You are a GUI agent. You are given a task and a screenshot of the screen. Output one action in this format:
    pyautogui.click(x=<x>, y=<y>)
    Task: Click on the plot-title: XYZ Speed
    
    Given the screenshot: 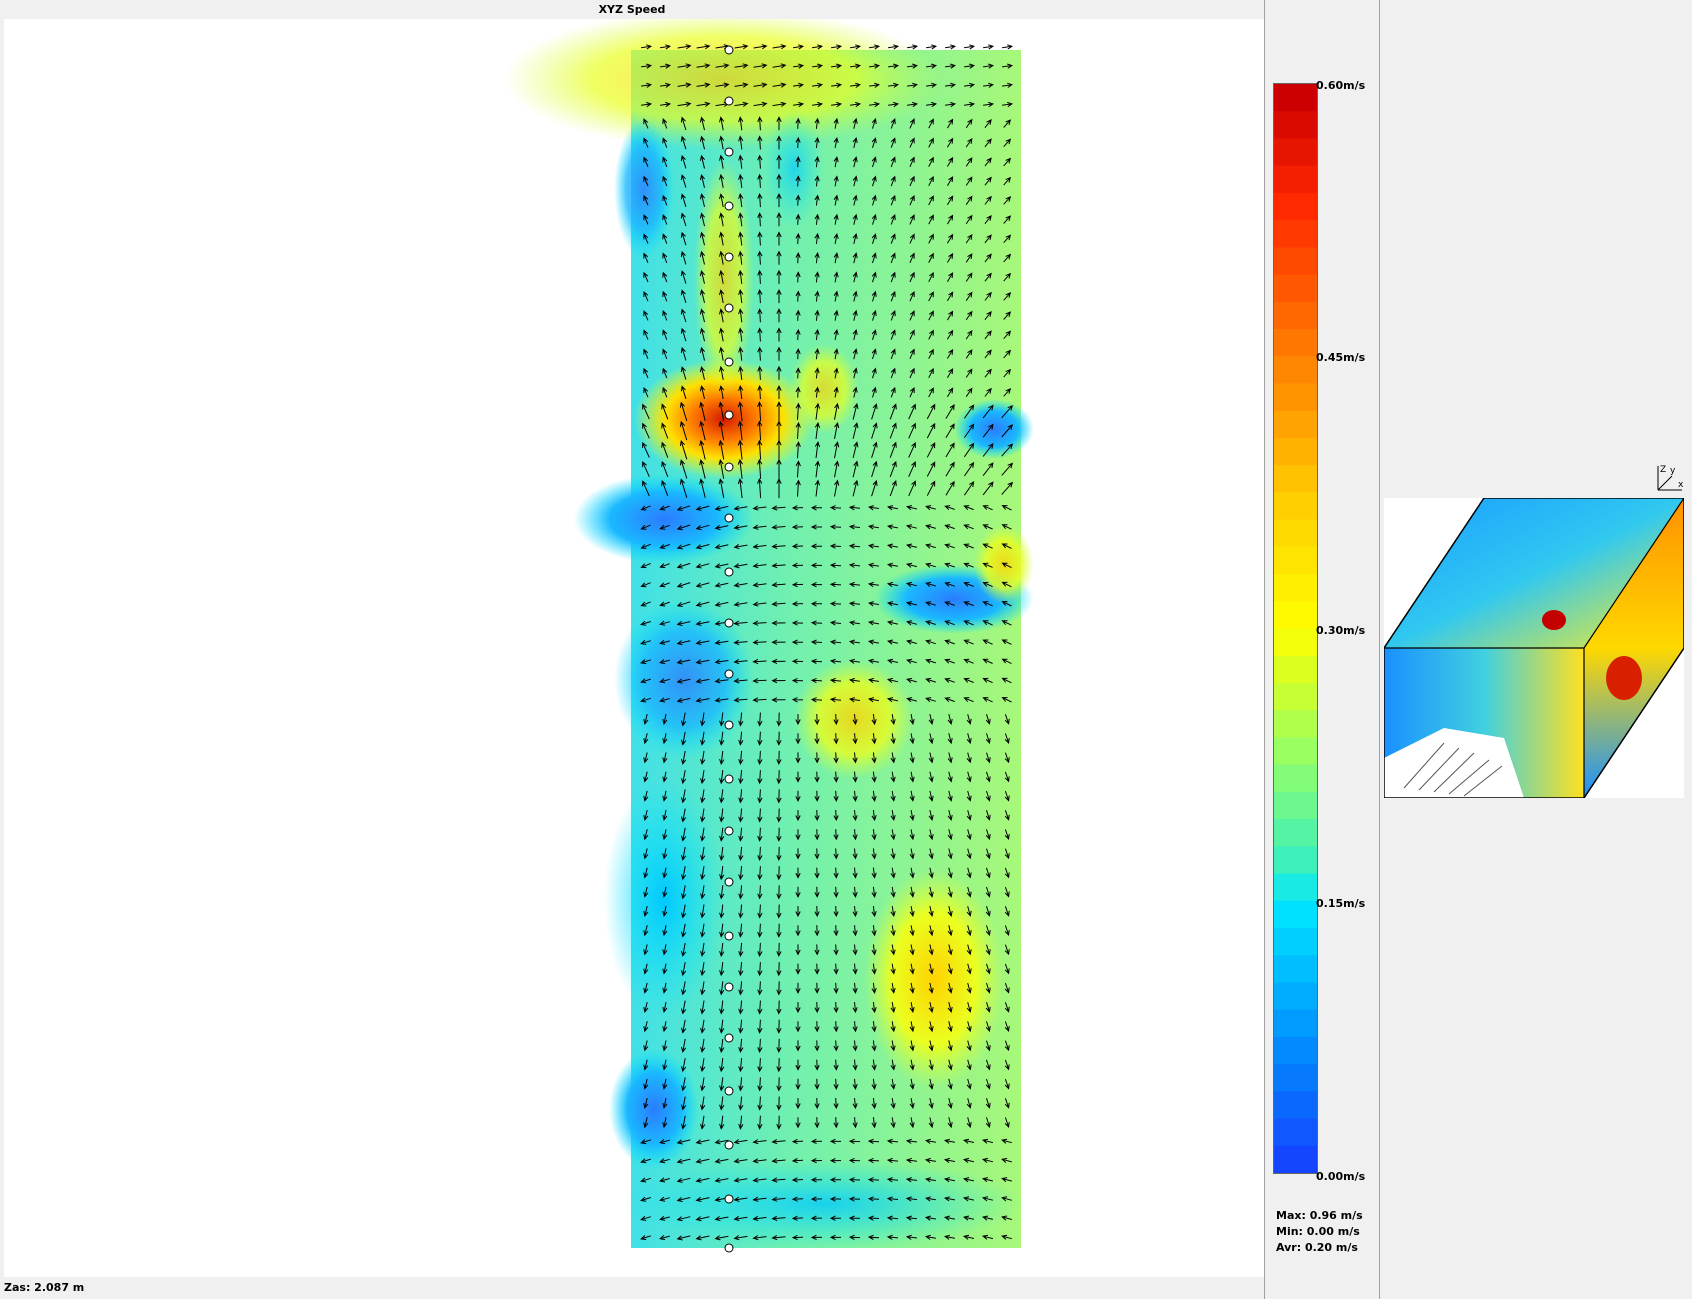 What is the action you would take?
    pyautogui.click(x=632, y=9)
    